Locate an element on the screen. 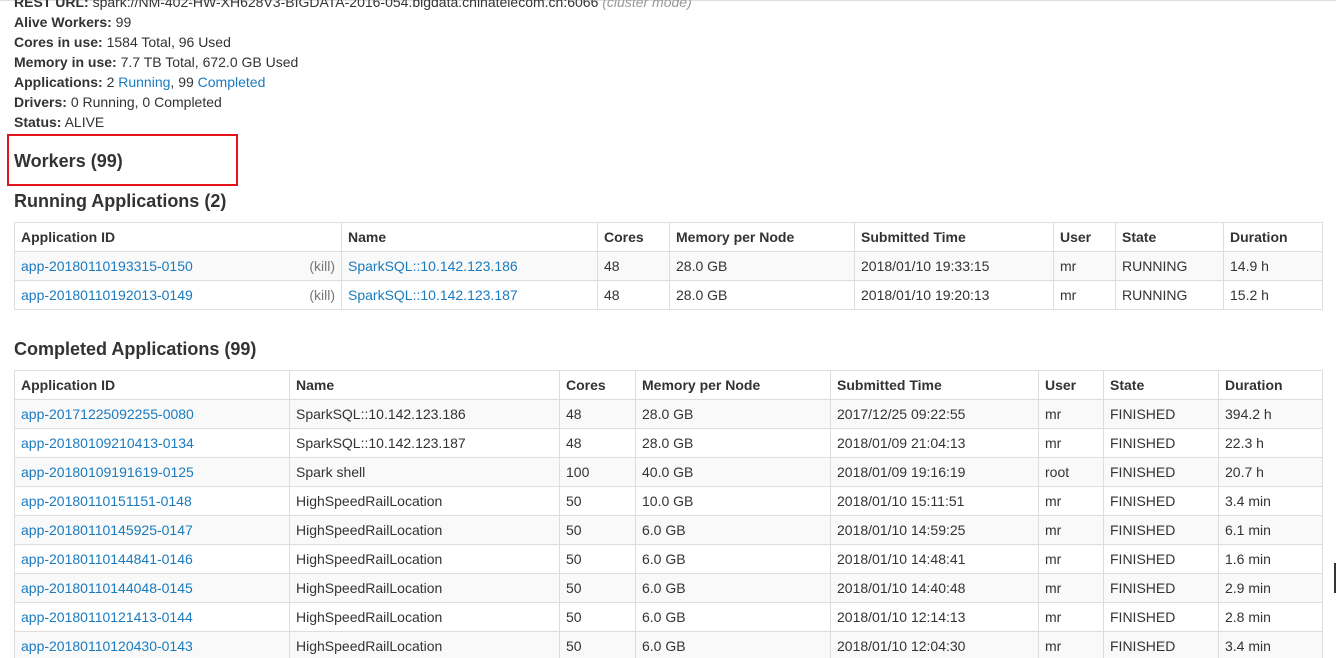  app-id-link: app-20180110144048-0145 is located at coordinates (107, 588).